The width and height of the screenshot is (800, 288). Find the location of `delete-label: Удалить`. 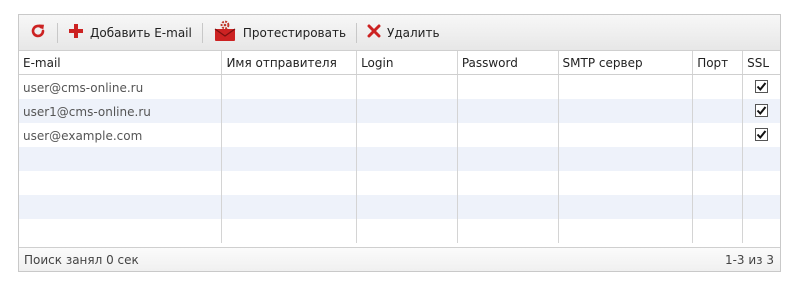

delete-label: Удалить is located at coordinates (413, 32).